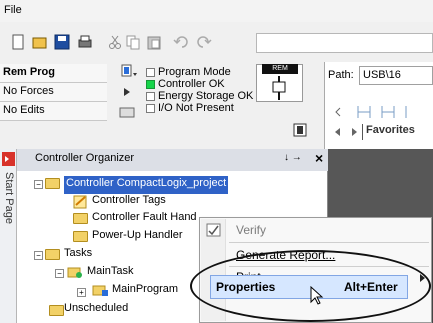  Describe the element at coordinates (62, 42) in the screenshot. I see `save-icon` at that location.